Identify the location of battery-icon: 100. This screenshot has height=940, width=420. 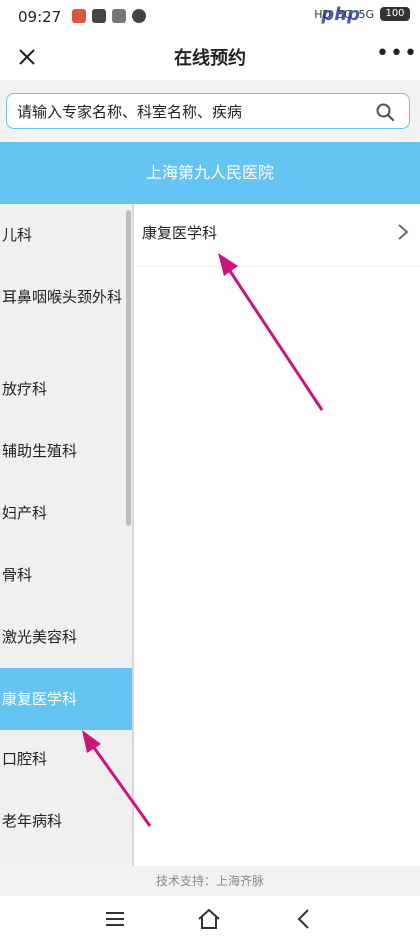
(395, 14).